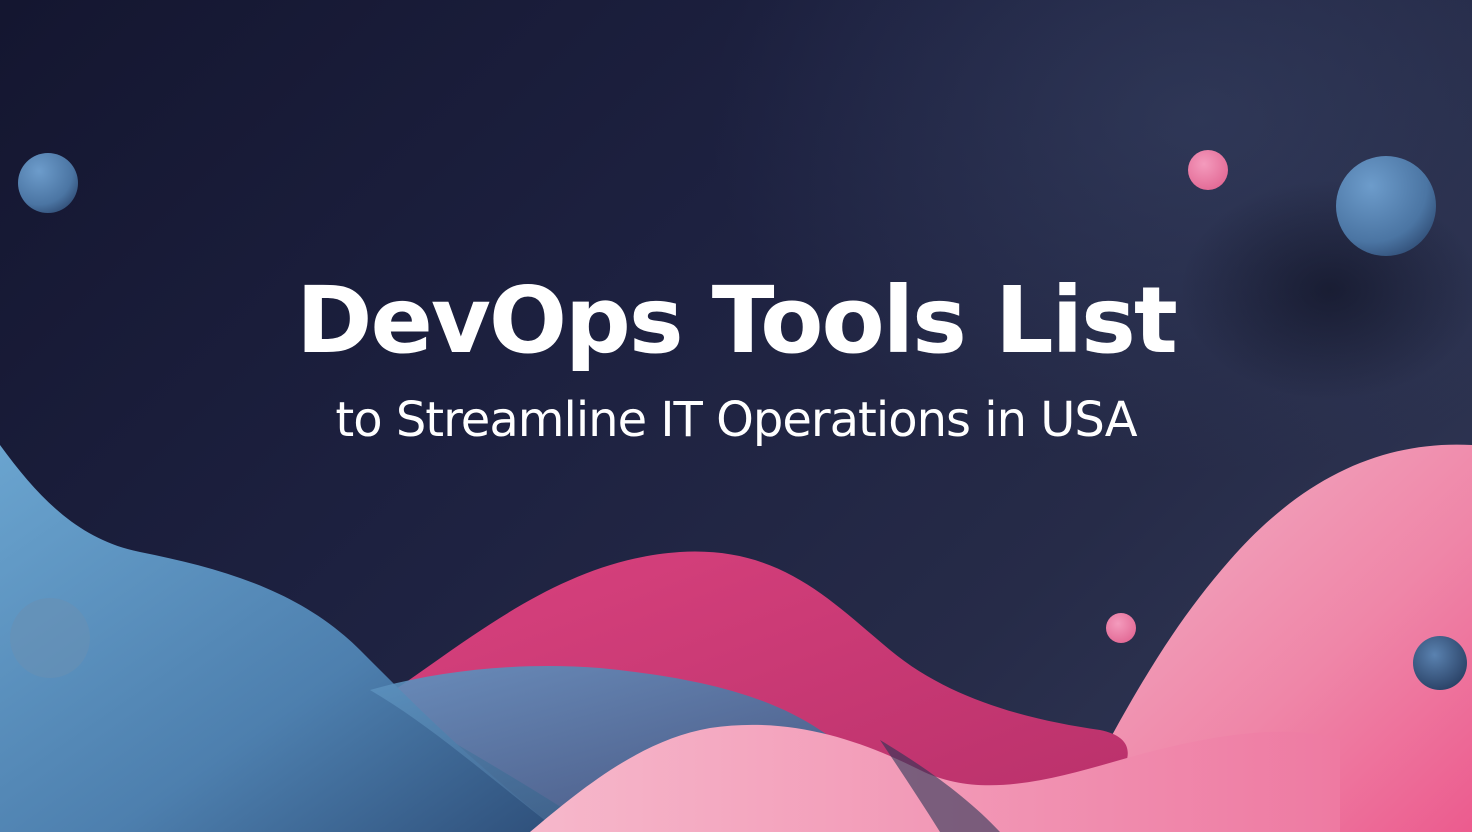  Describe the element at coordinates (1386, 206) in the screenshot. I see `blue-sphere-large-right` at that location.